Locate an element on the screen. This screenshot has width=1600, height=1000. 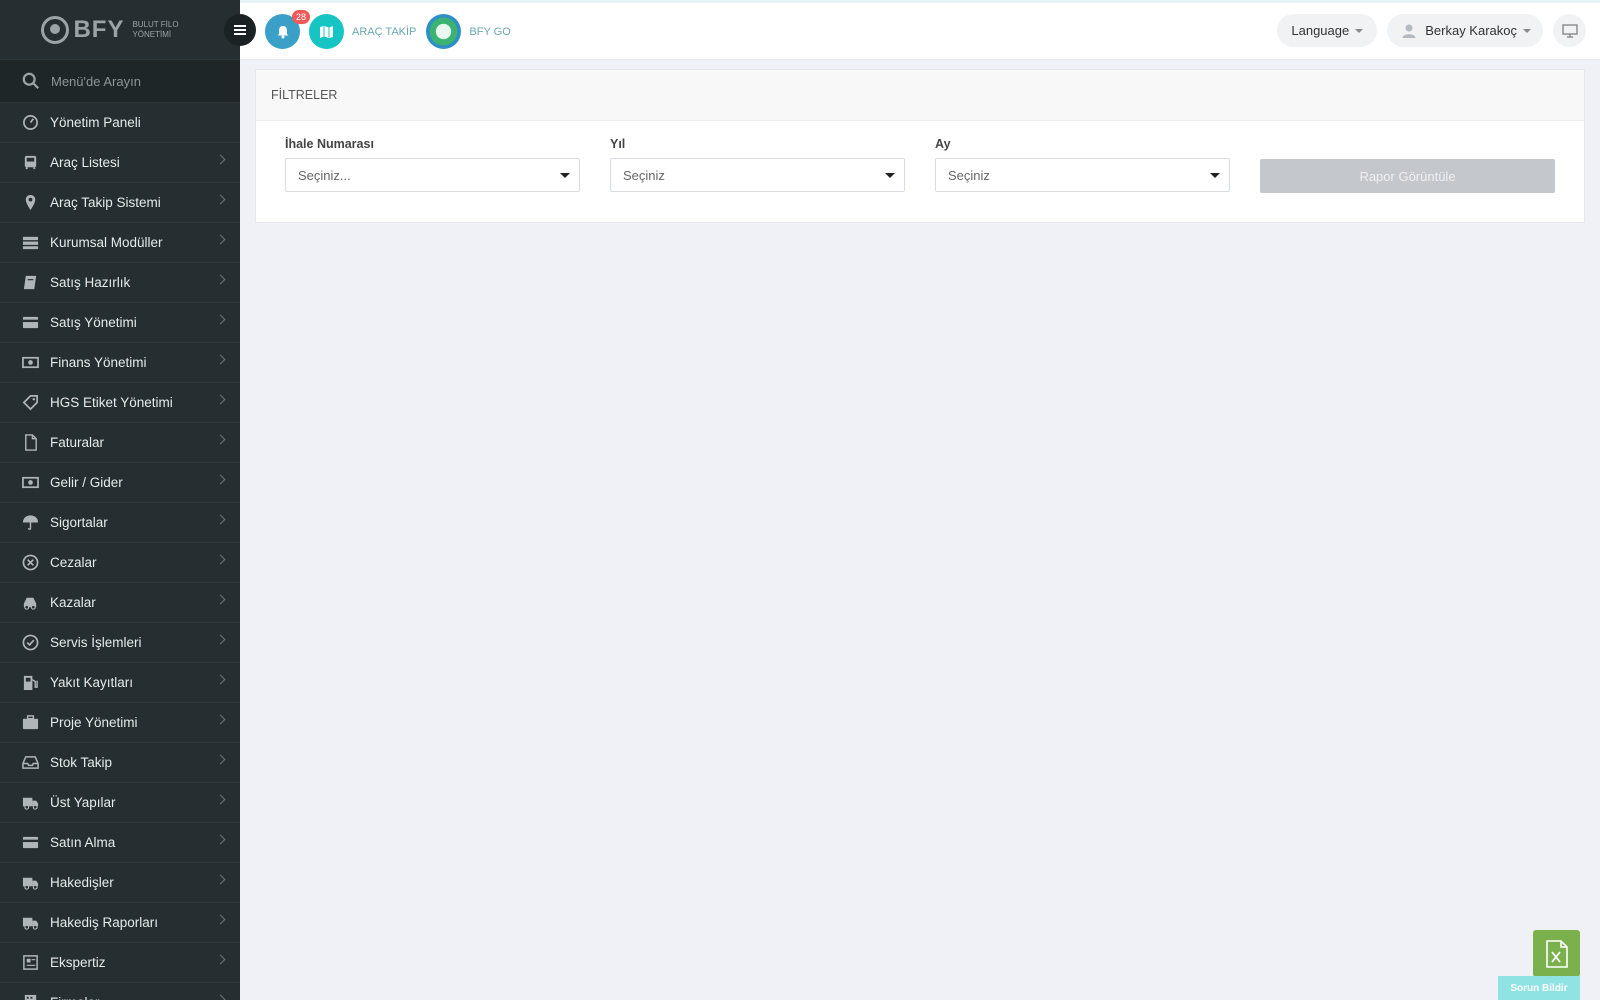
sidebar-item-label: Satış Hazırlık is located at coordinates (90, 282).